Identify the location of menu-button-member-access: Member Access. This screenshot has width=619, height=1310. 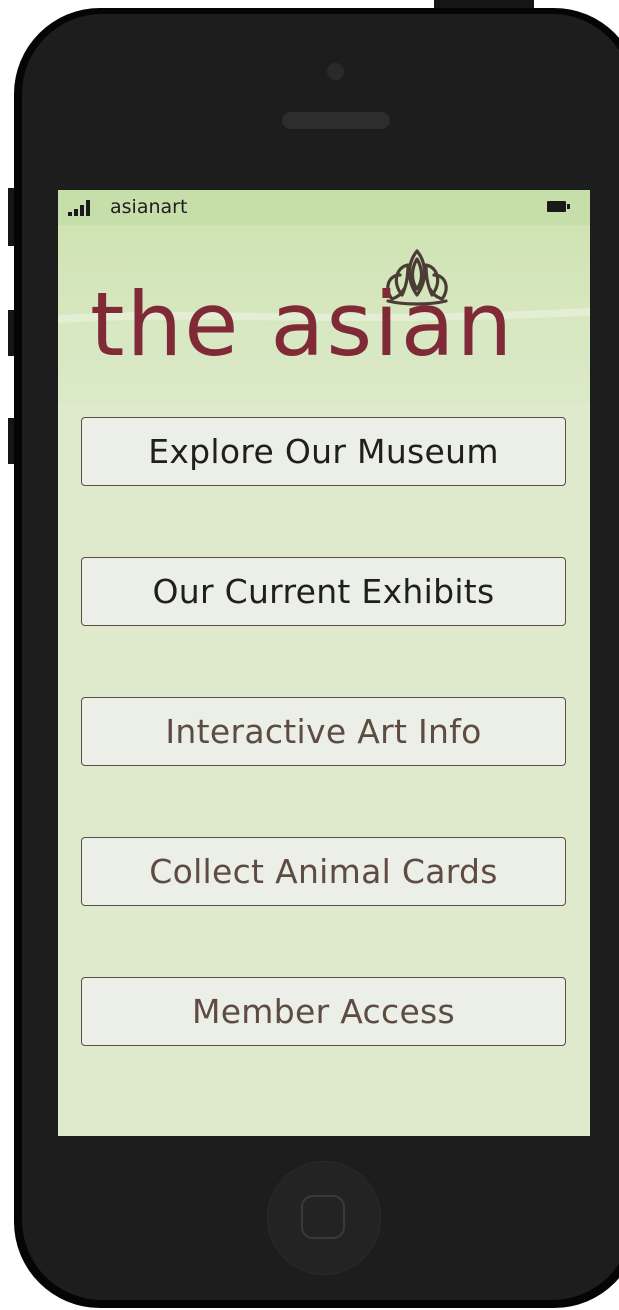
(323, 1011).